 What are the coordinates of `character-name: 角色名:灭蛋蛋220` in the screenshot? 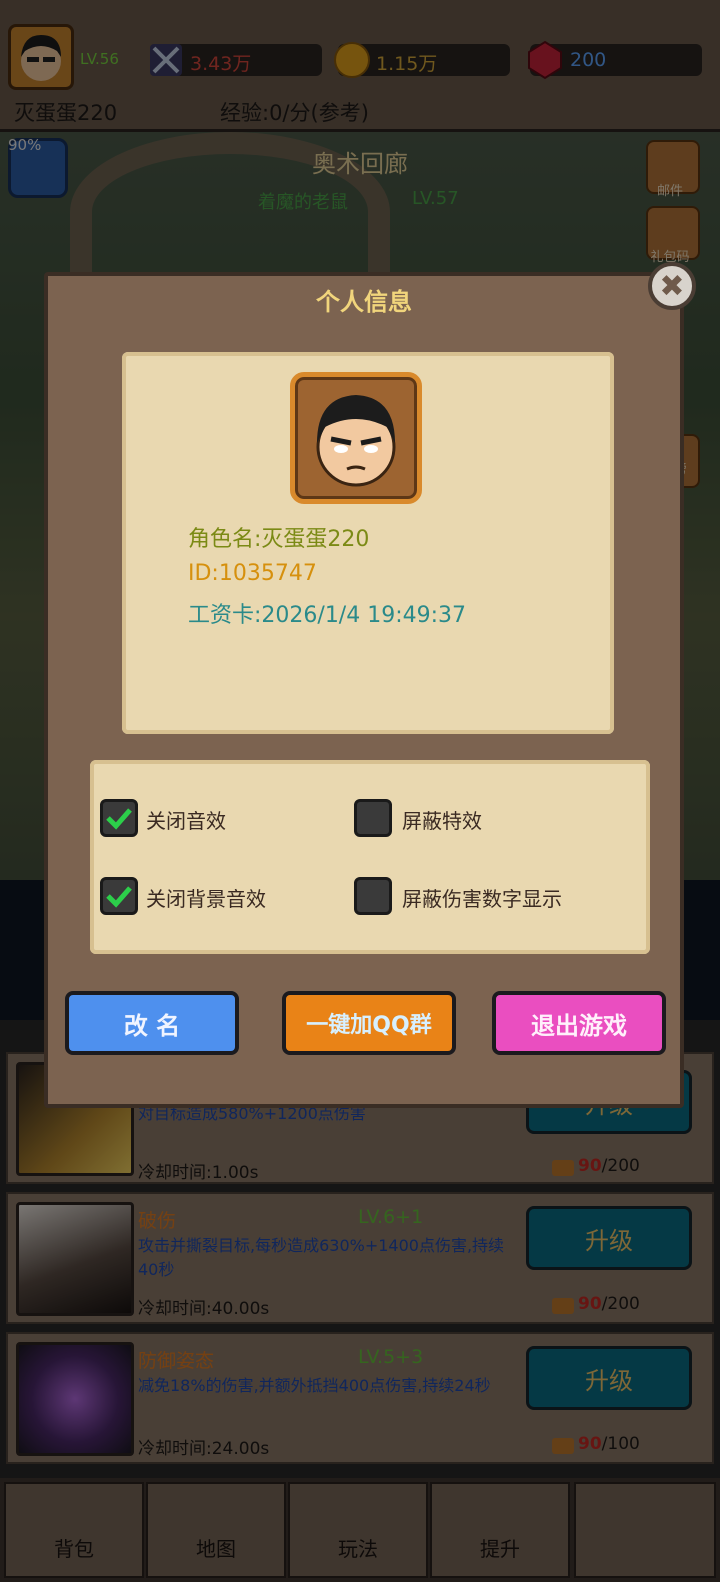 It's located at (279, 539).